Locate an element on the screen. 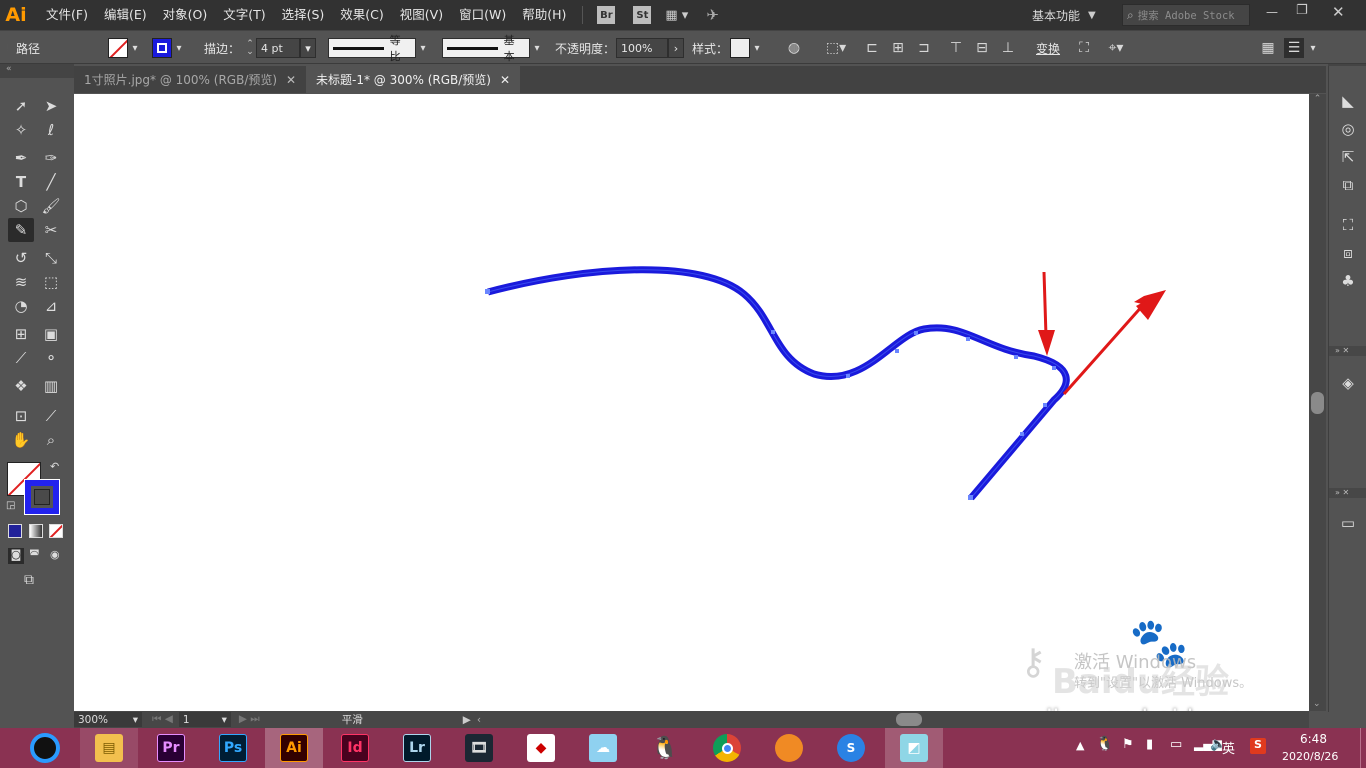 This screenshot has height=768, width=1366. scale-icon: ⤡ is located at coordinates (51, 258).